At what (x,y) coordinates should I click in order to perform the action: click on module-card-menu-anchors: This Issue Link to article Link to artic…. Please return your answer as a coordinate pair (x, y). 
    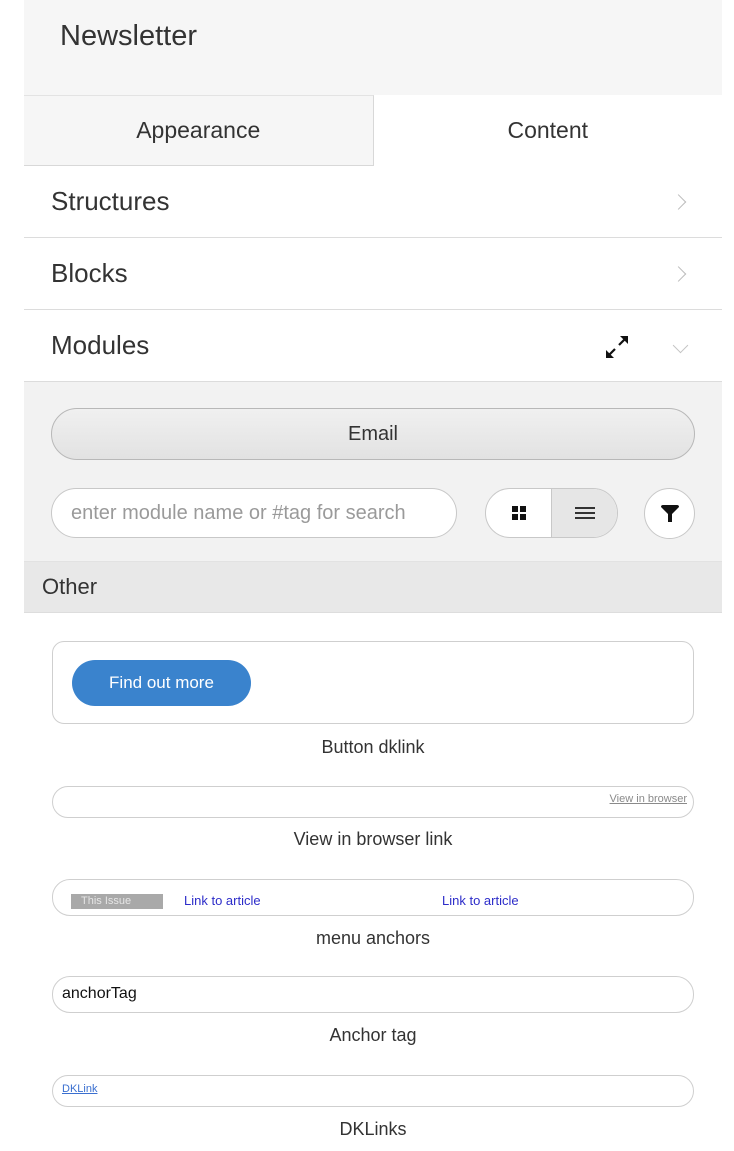
    Looking at the image, I should click on (373, 897).